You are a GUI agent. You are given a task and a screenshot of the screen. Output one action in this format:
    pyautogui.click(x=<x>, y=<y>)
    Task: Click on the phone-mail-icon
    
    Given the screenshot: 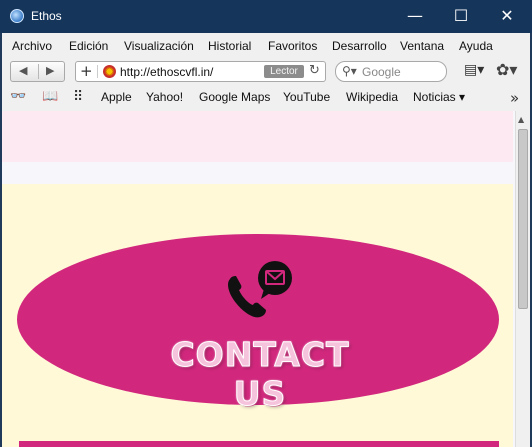 What is the action you would take?
    pyautogui.click(x=260, y=289)
    